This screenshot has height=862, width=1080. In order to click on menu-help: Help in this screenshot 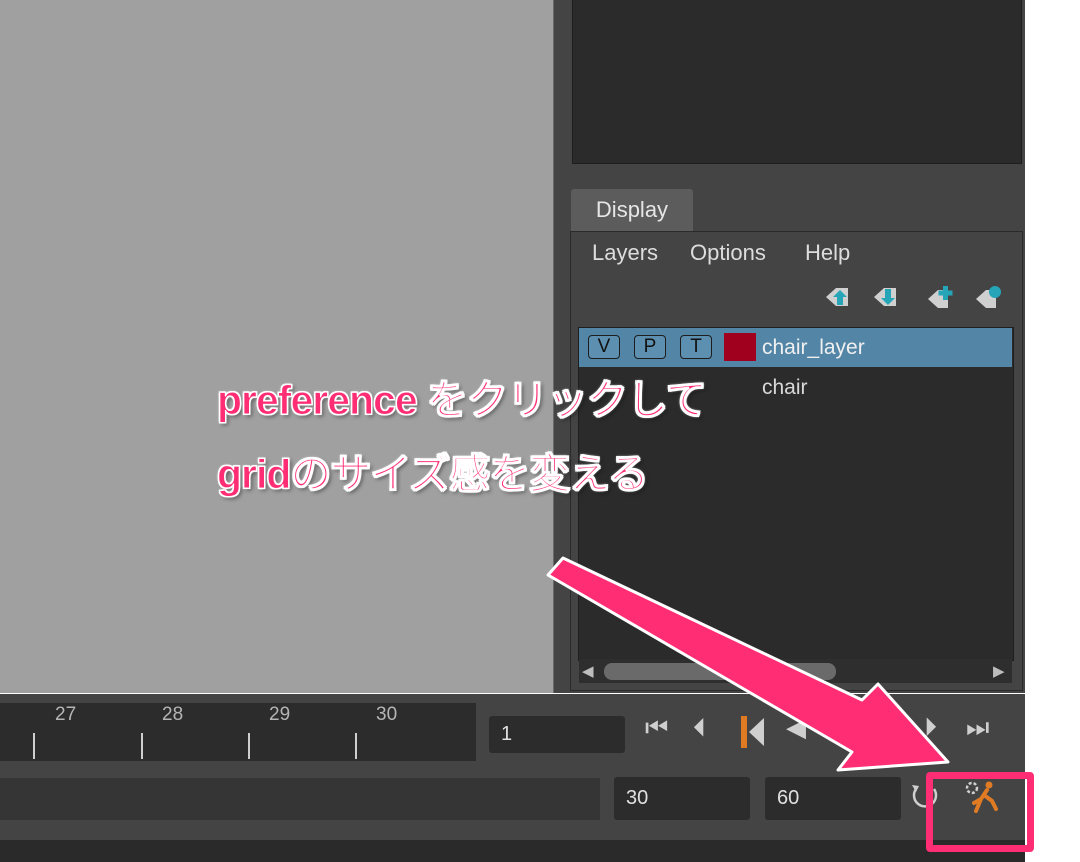, I will do `click(827, 253)`.